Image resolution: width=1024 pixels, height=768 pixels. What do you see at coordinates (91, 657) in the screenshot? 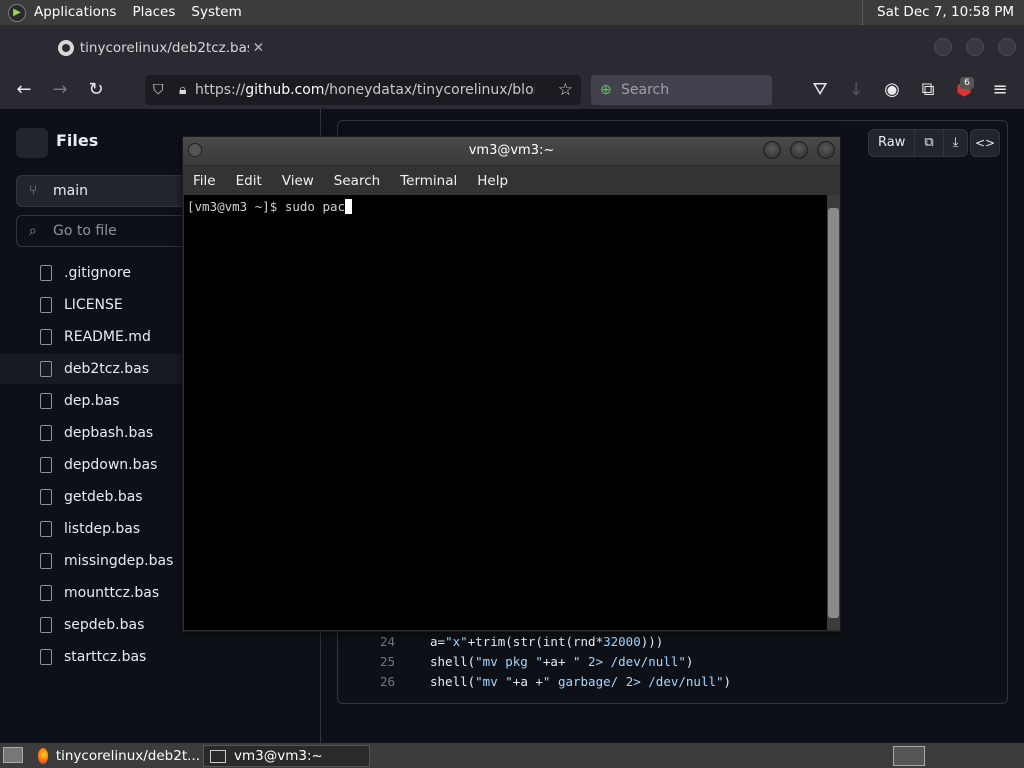
I see `file-item: starttcz.bas` at bounding box center [91, 657].